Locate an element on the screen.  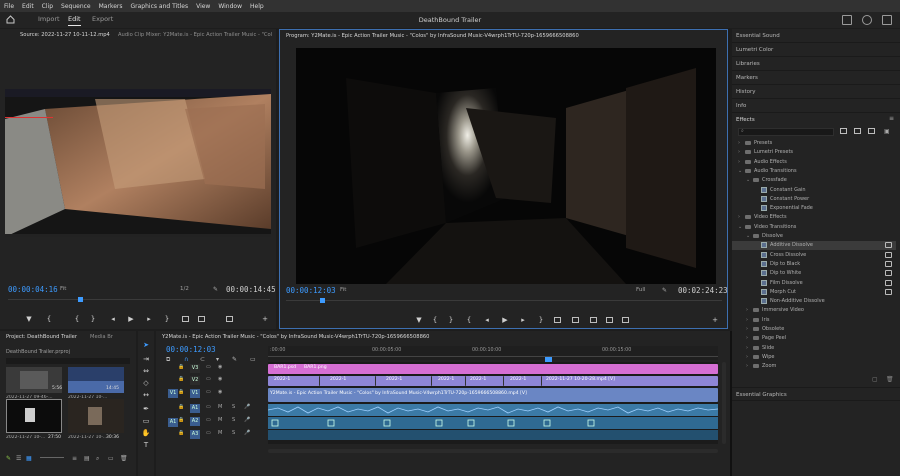
timeline-vertical-scrollbar is located at coordinates (724, 403).